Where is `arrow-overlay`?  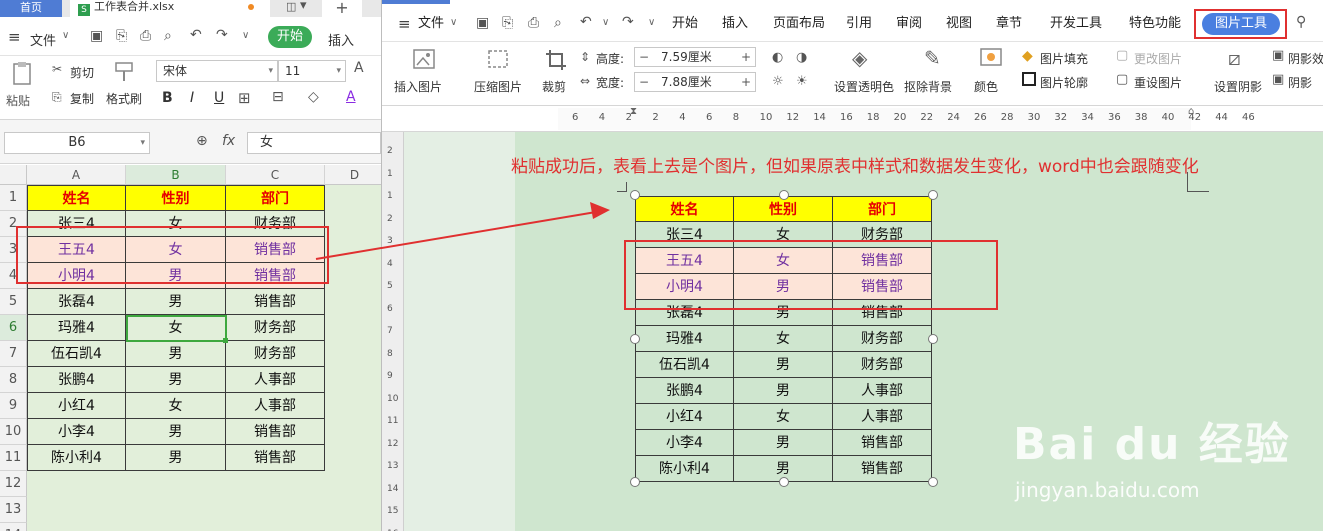 arrow-overlay is located at coordinates (462, 231).